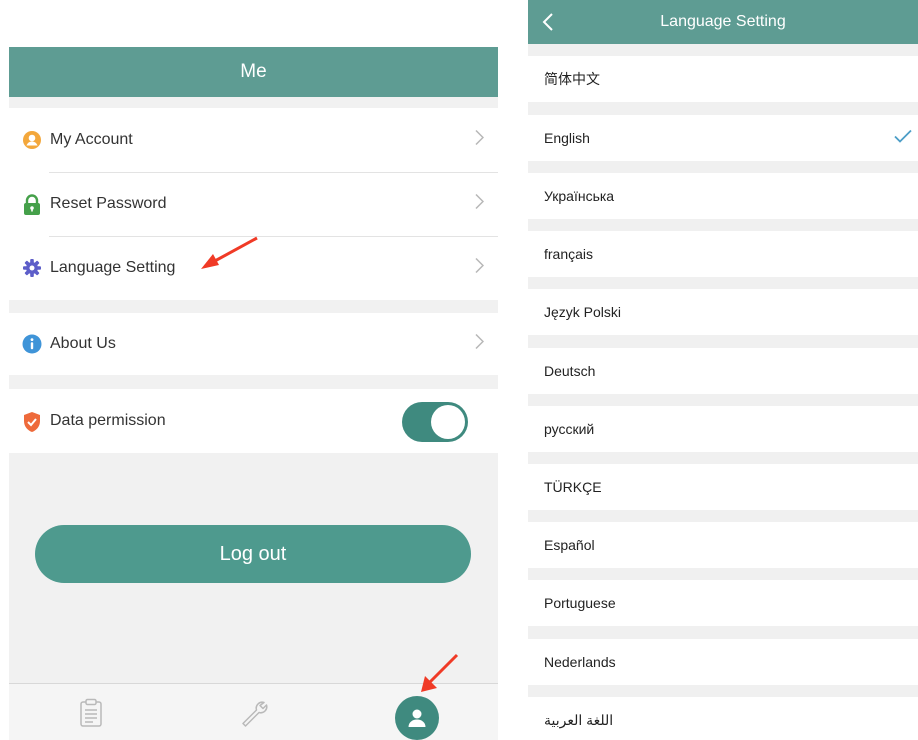  Describe the element at coordinates (32, 140) in the screenshot. I see `user-icon` at that location.